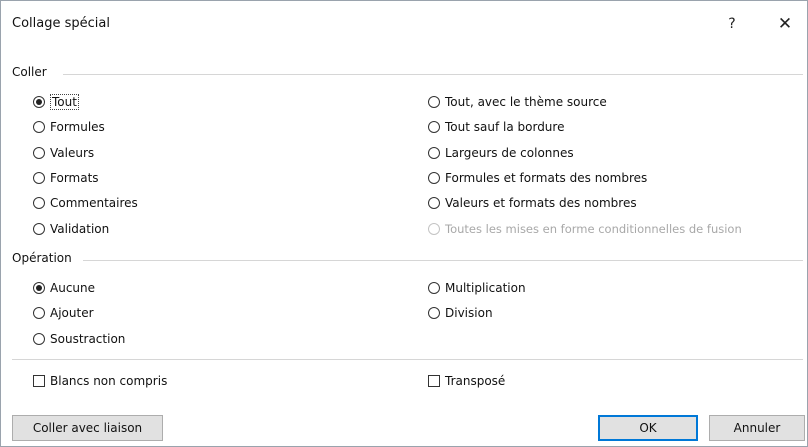  Describe the element at coordinates (404, 24) in the screenshot. I see `title-bar: Collage spécial ? ✕` at that location.